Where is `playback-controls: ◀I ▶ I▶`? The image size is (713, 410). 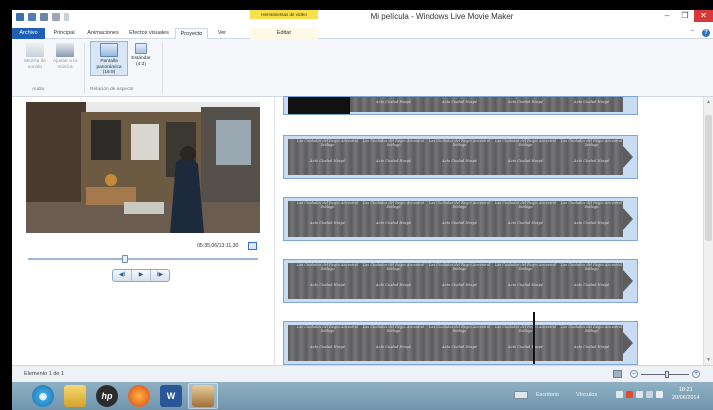 playback-controls: ◀I ▶ I▶ is located at coordinates (141, 275).